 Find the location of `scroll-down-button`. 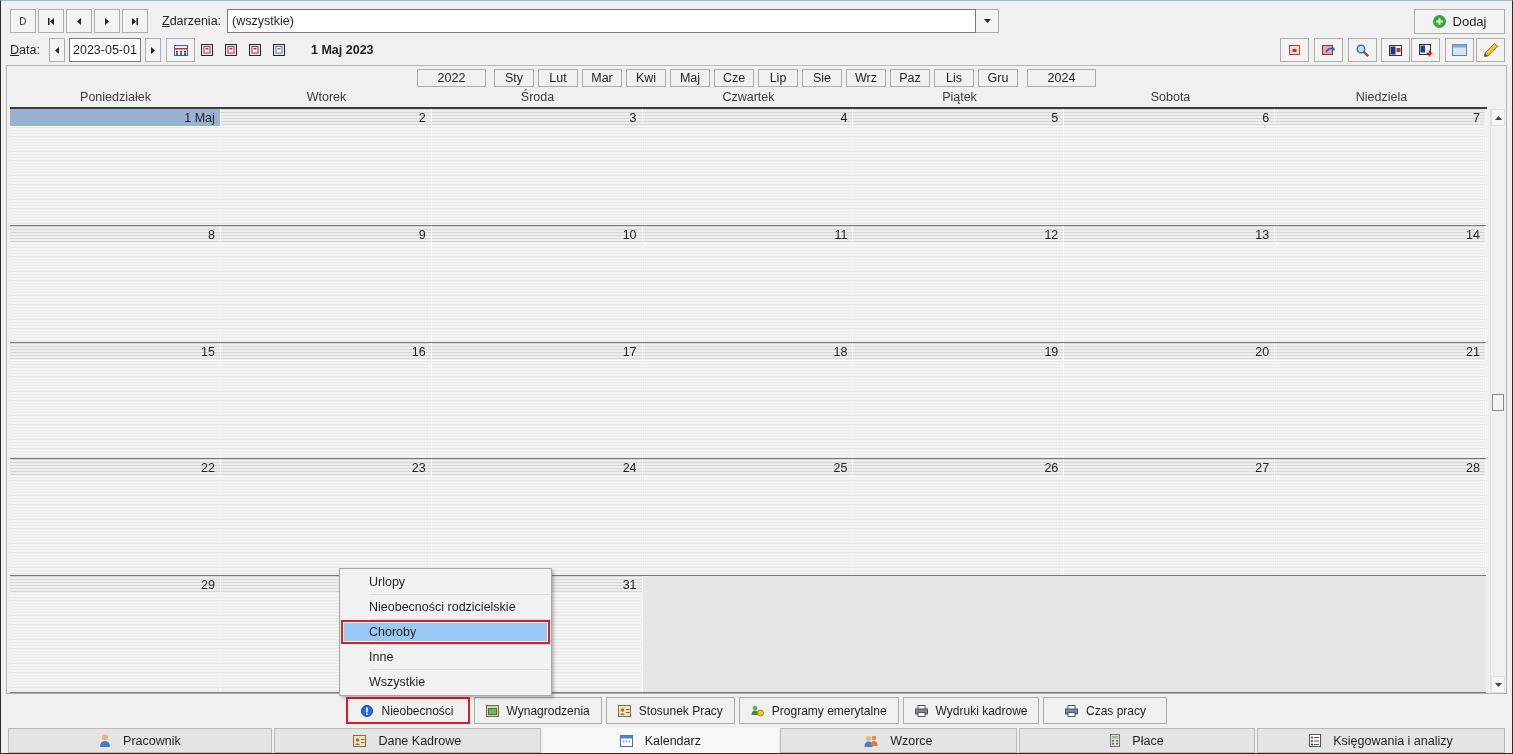

scroll-down-button is located at coordinates (1498, 684).